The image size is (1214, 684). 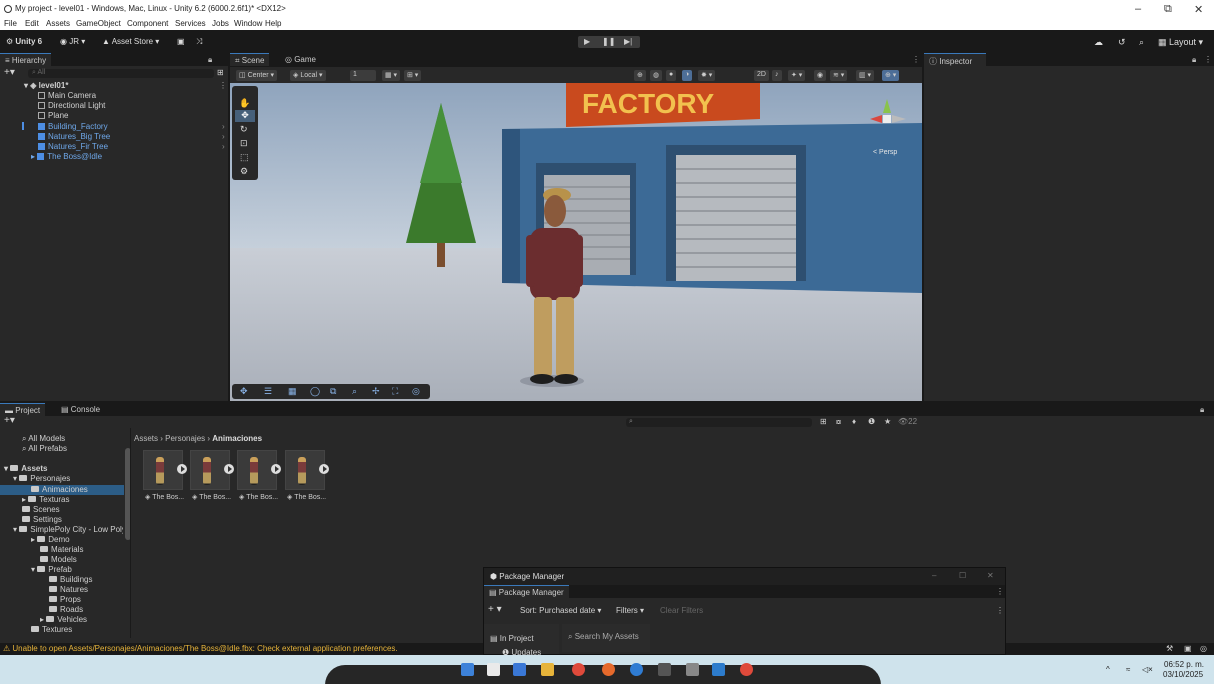 I want to click on menu-assets: Assets, so click(x=58, y=23).